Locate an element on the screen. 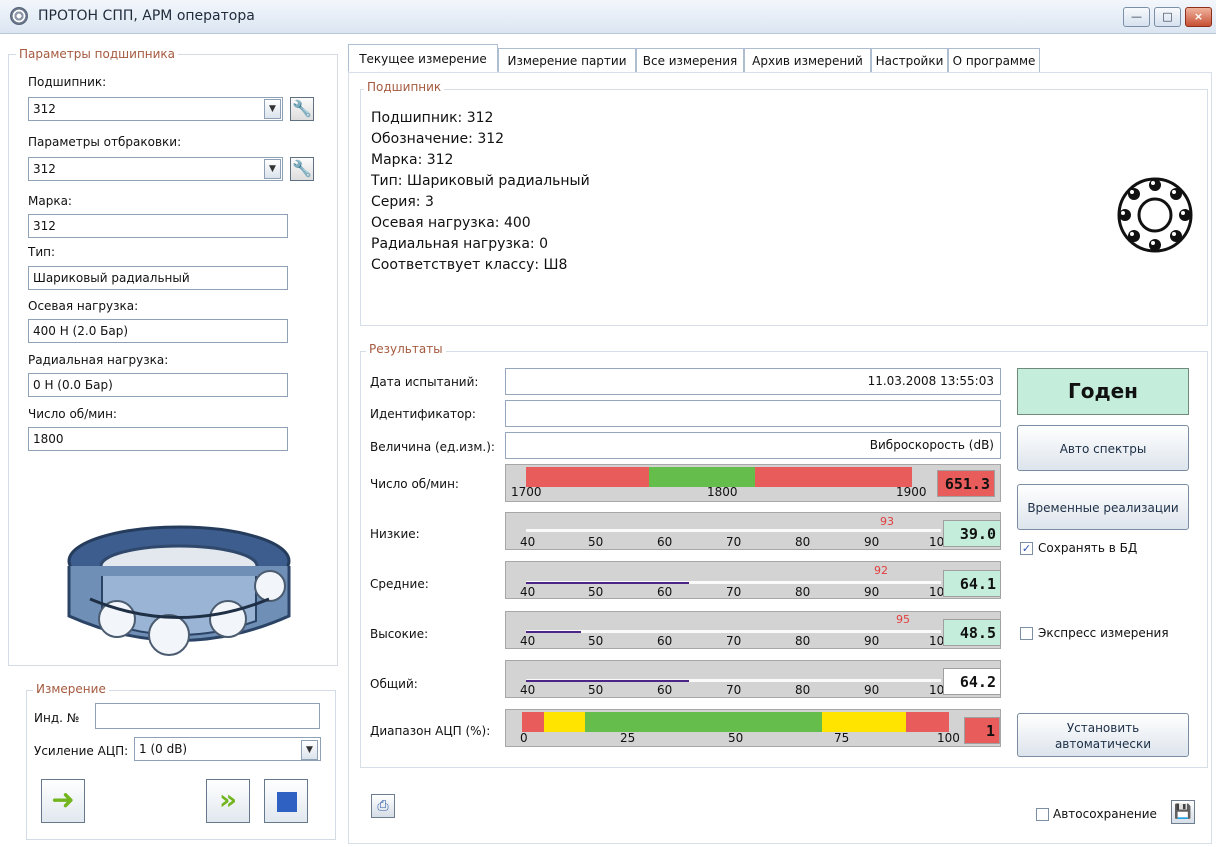  total-tick: 40 is located at coordinates (528, 690).